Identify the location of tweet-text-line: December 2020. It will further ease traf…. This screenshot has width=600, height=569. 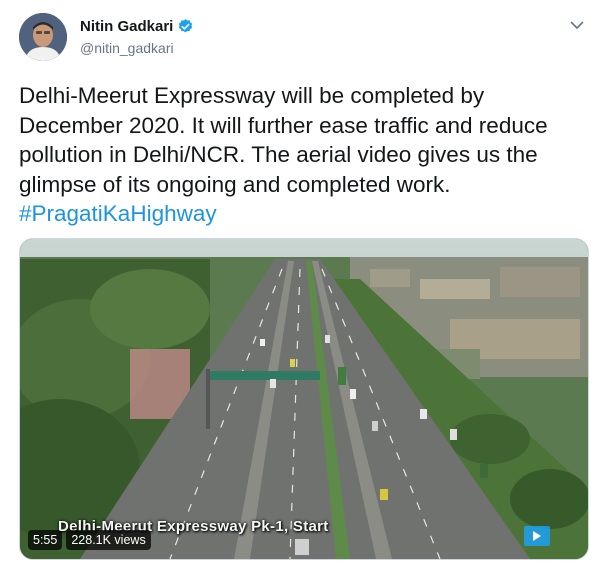
(283, 125).